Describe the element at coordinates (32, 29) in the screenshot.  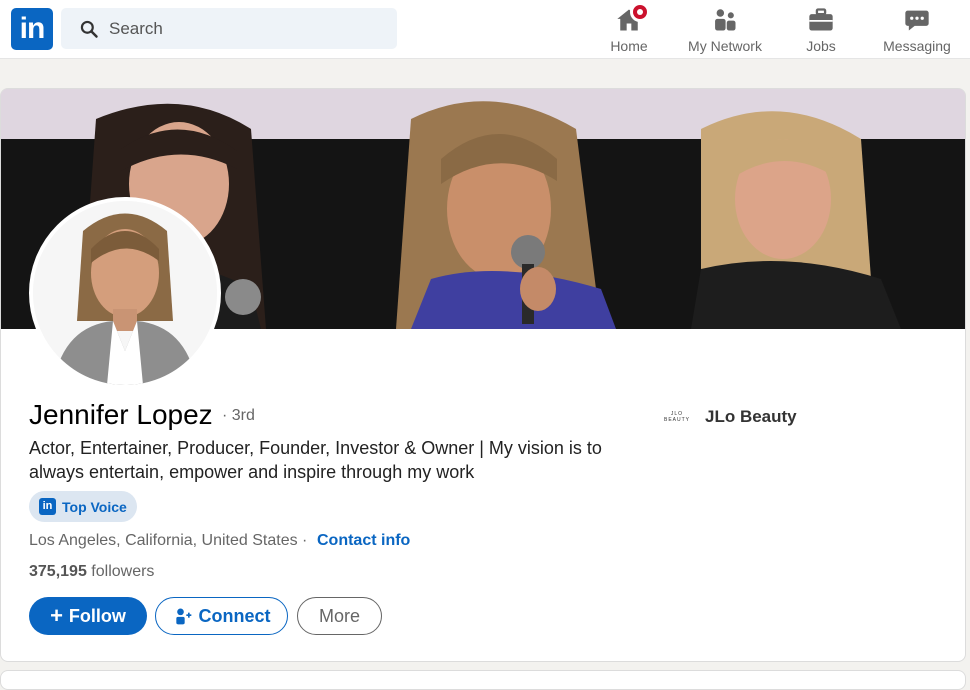
I see `linkedin-logo: in` at that location.